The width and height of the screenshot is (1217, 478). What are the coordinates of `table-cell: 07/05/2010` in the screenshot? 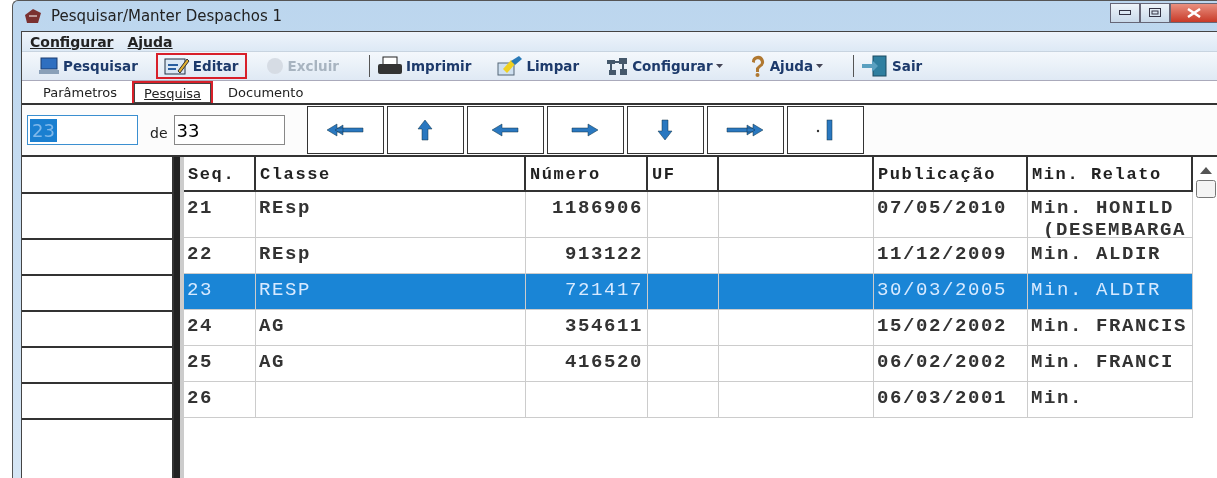 It's located at (951, 215).